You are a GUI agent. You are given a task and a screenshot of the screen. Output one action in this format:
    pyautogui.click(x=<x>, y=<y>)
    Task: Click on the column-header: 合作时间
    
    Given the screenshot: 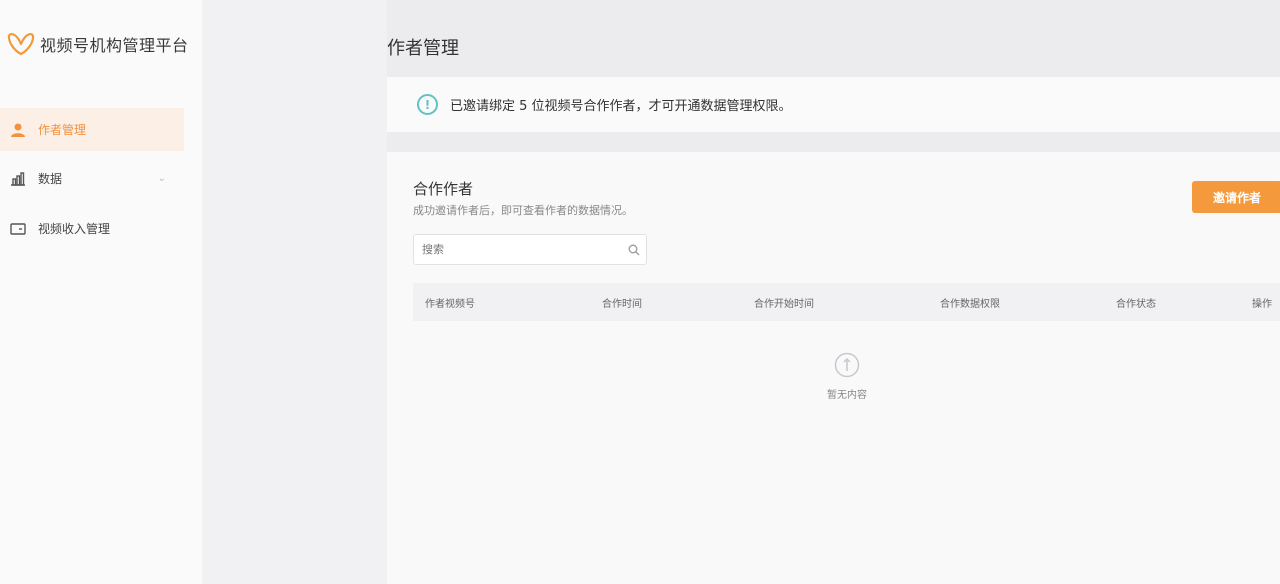 What is the action you would take?
    pyautogui.click(x=622, y=304)
    